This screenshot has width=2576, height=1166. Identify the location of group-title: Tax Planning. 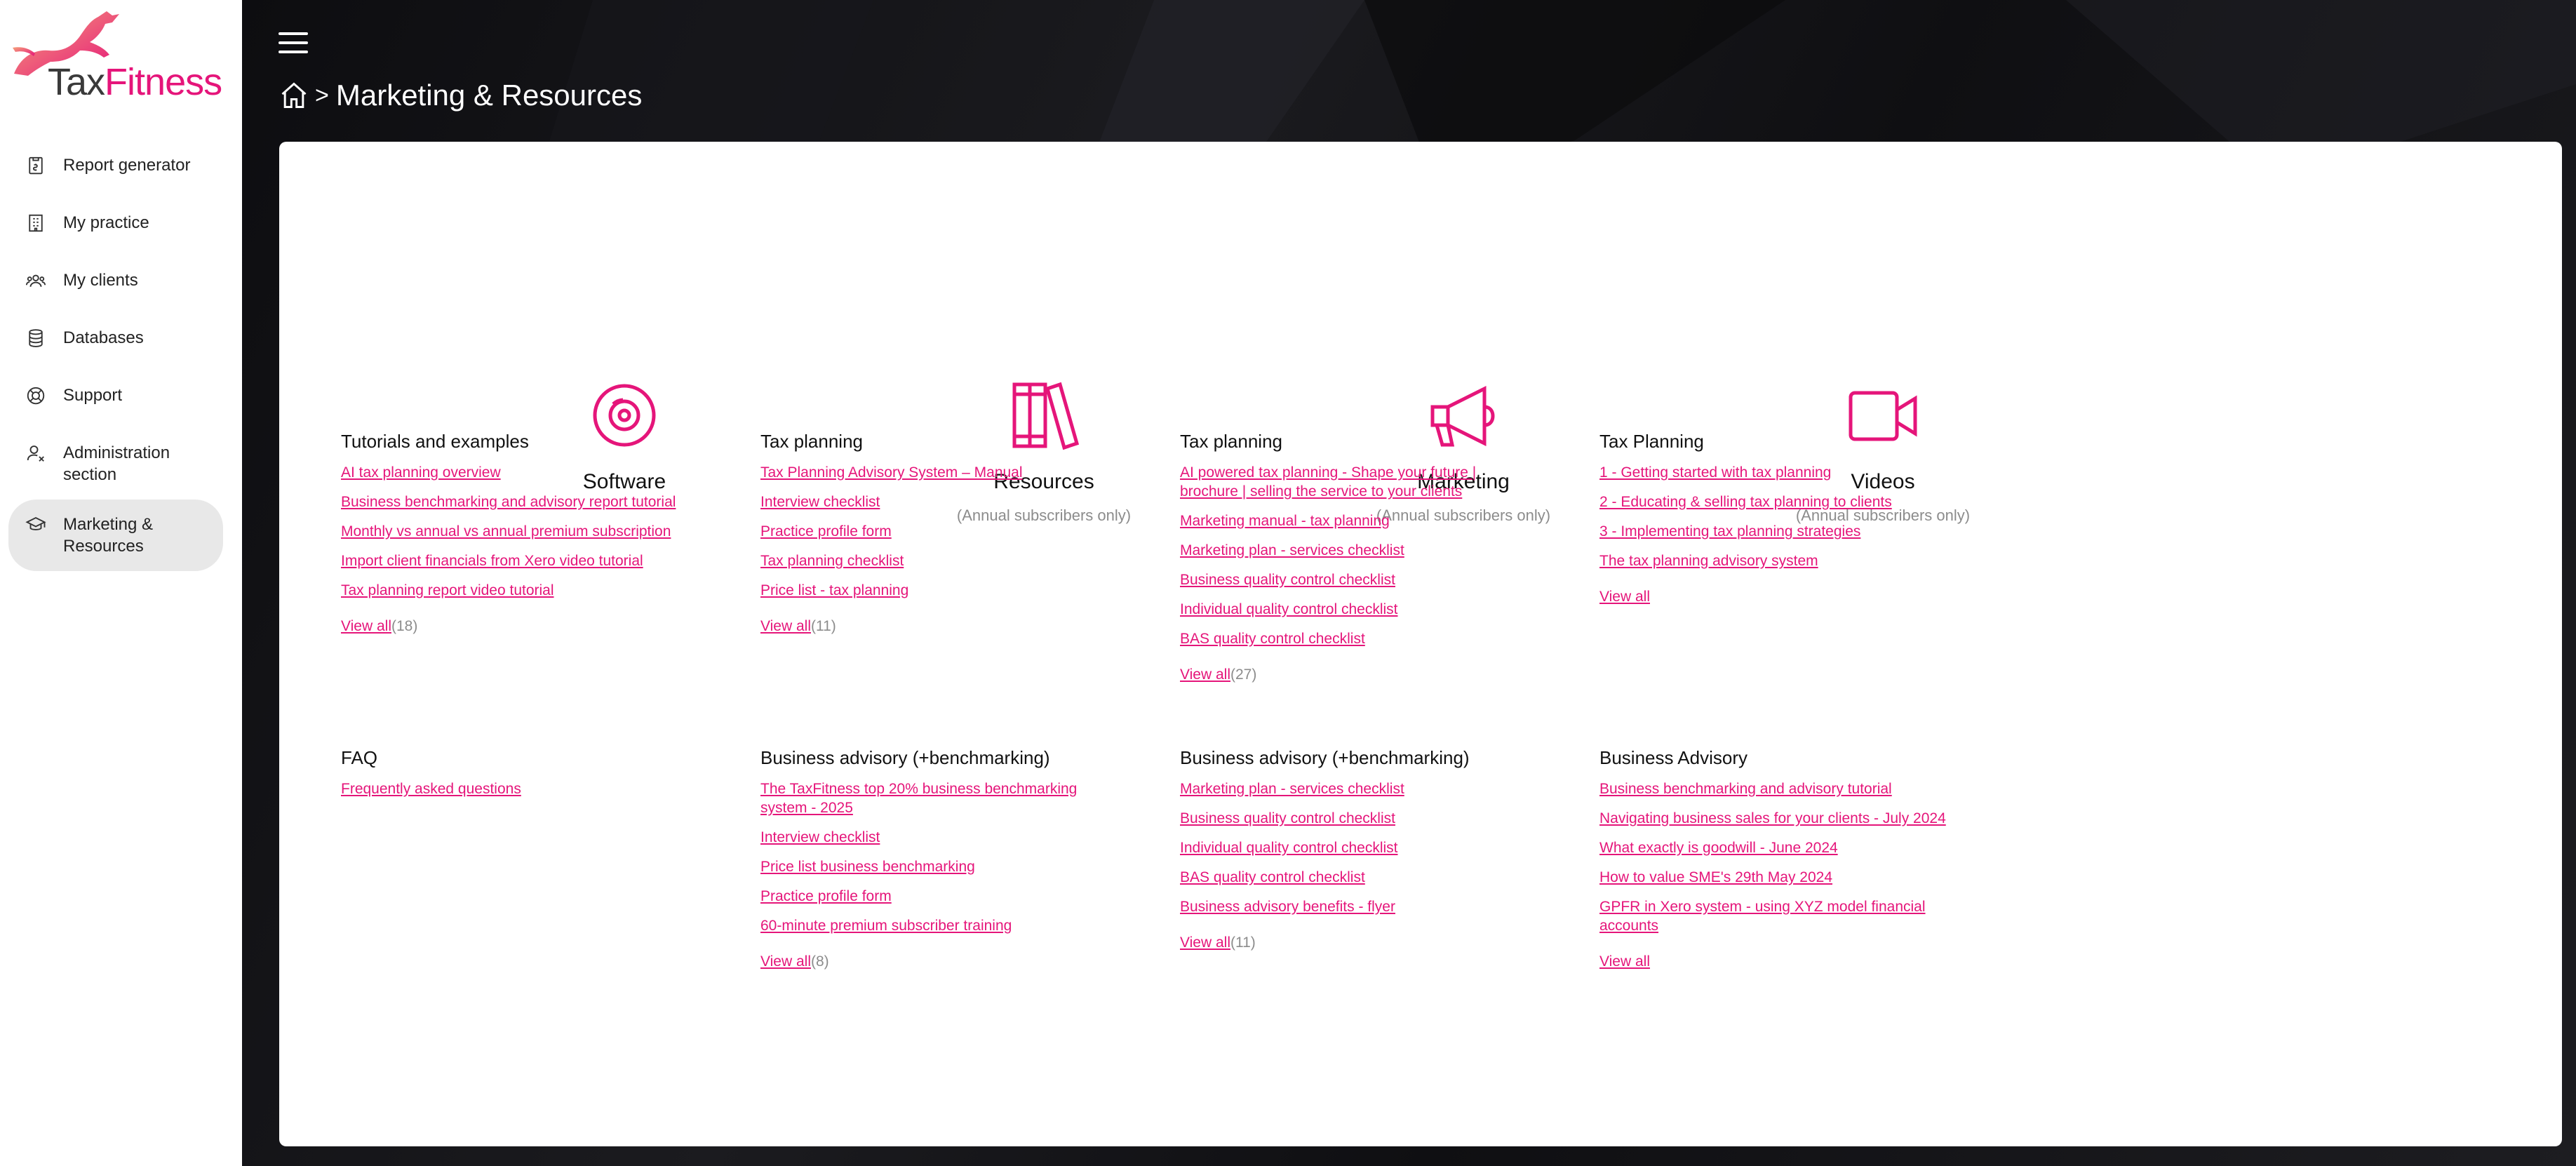
(1651, 442).